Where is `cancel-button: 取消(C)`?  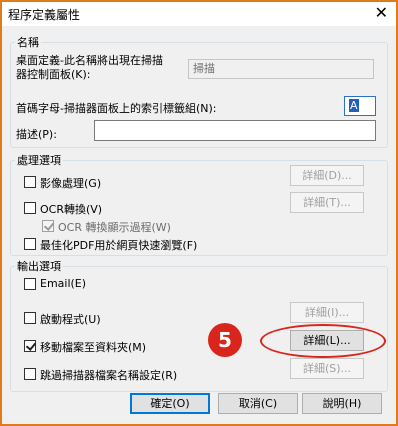
cancel-button: 取消(C) is located at coordinates (258, 403).